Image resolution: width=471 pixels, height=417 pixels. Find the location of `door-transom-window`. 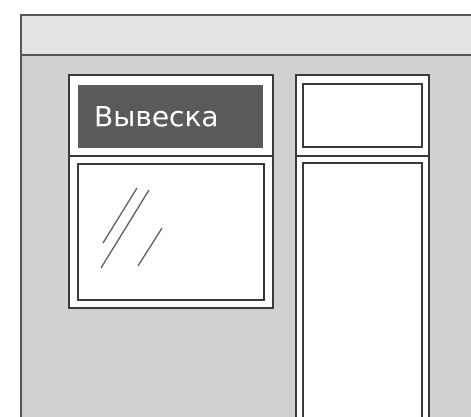

door-transom-window is located at coordinates (362, 115).